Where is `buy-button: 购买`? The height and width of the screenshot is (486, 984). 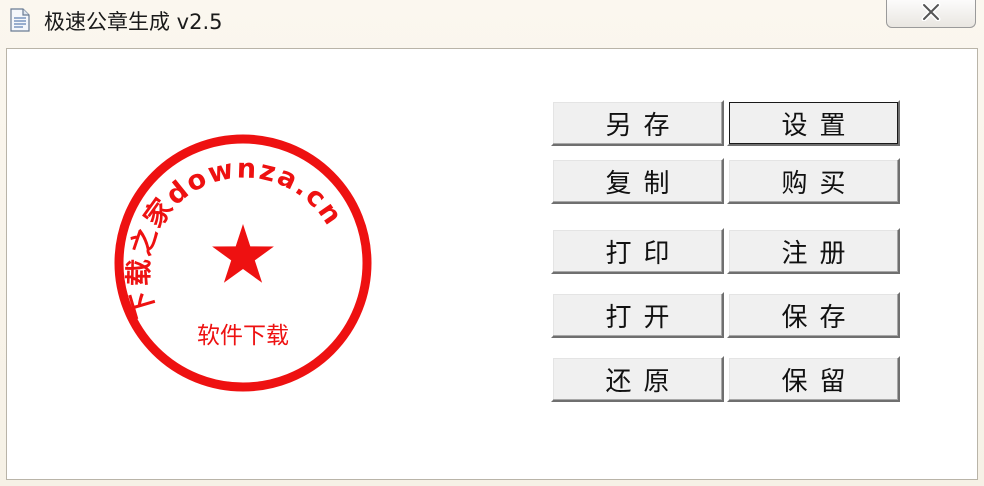 buy-button: 购买 is located at coordinates (813, 181).